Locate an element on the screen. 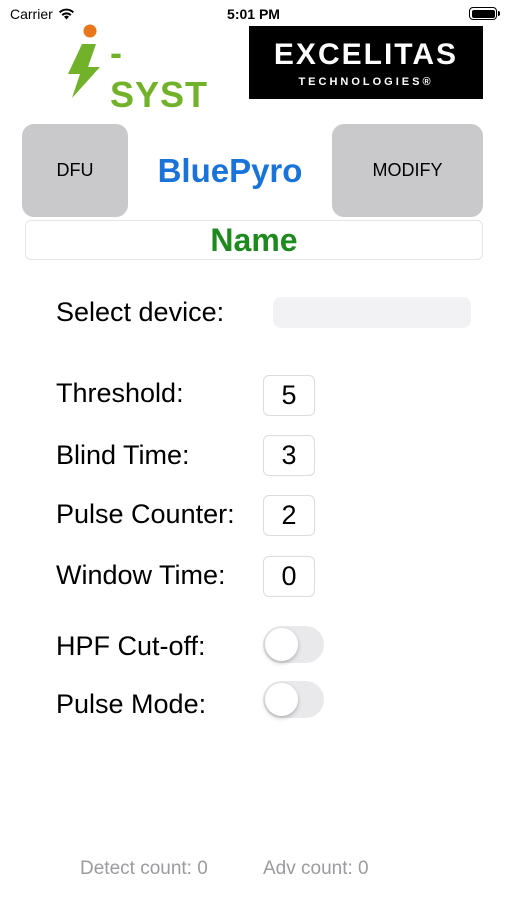 The height and width of the screenshot is (900, 507). app-title: BluePyro is located at coordinates (230, 170).